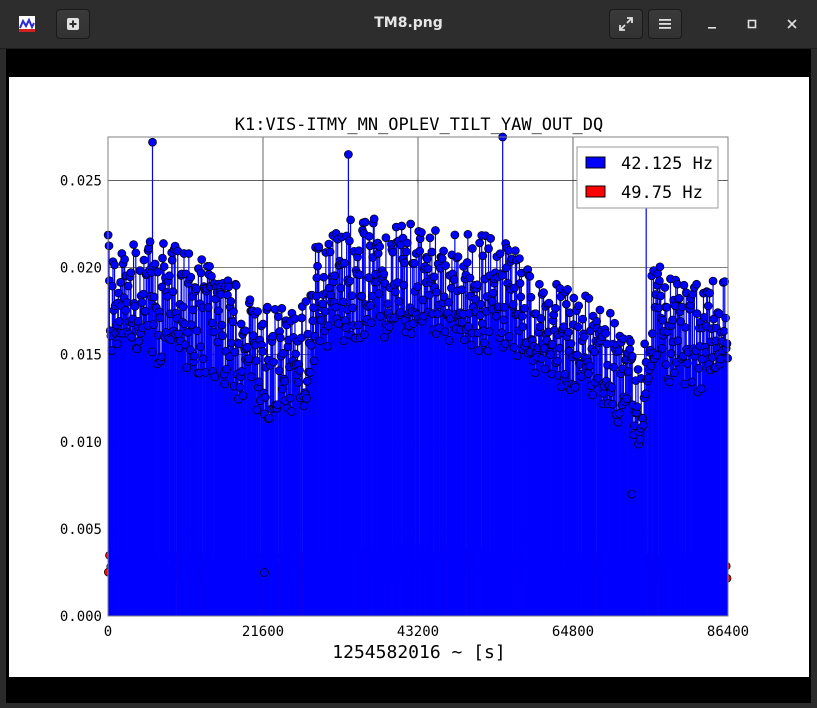 Image resolution: width=817 pixels, height=708 pixels. What do you see at coordinates (712, 24) in the screenshot?
I see `minimize-button` at bounding box center [712, 24].